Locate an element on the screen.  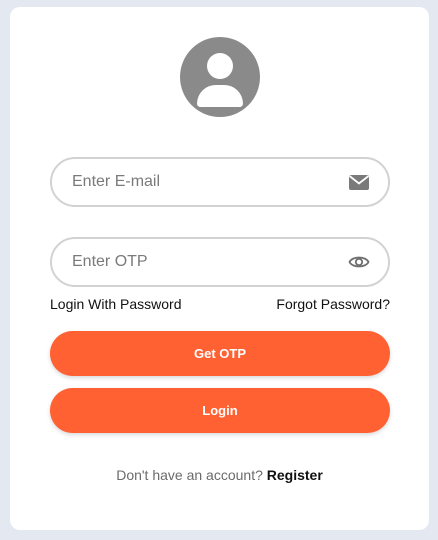
otp-field is located at coordinates (220, 262).